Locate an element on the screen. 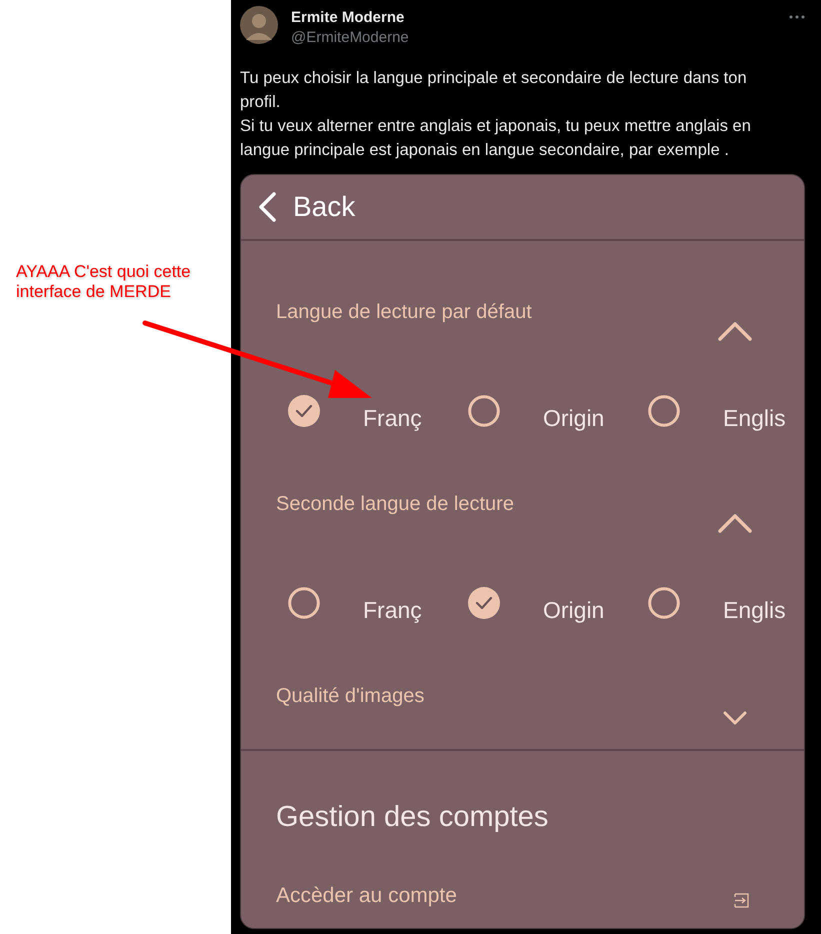 The image size is (821, 934). author-name: Ermite Moderne is located at coordinates (350, 17).